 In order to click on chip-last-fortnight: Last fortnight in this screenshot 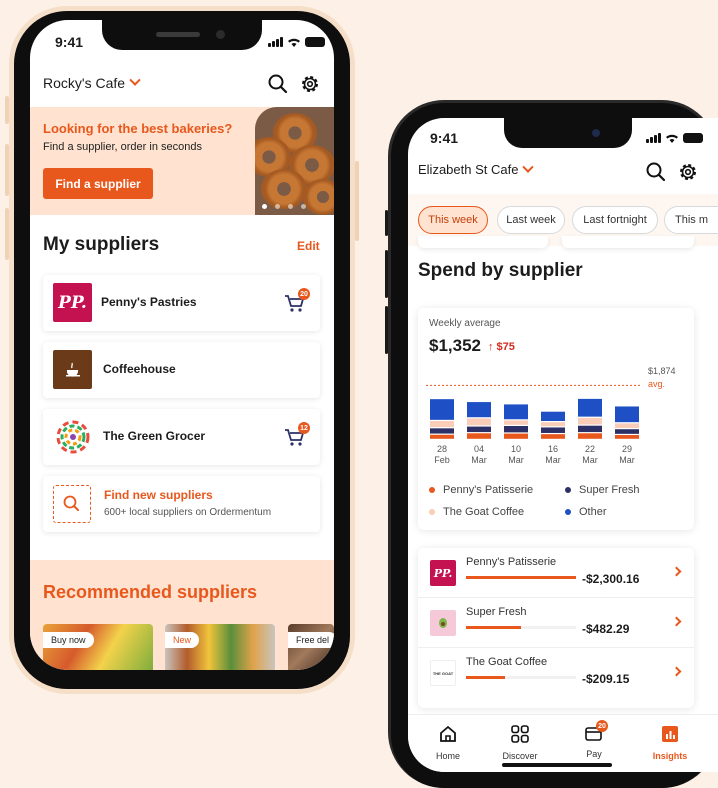, I will do `click(615, 220)`.